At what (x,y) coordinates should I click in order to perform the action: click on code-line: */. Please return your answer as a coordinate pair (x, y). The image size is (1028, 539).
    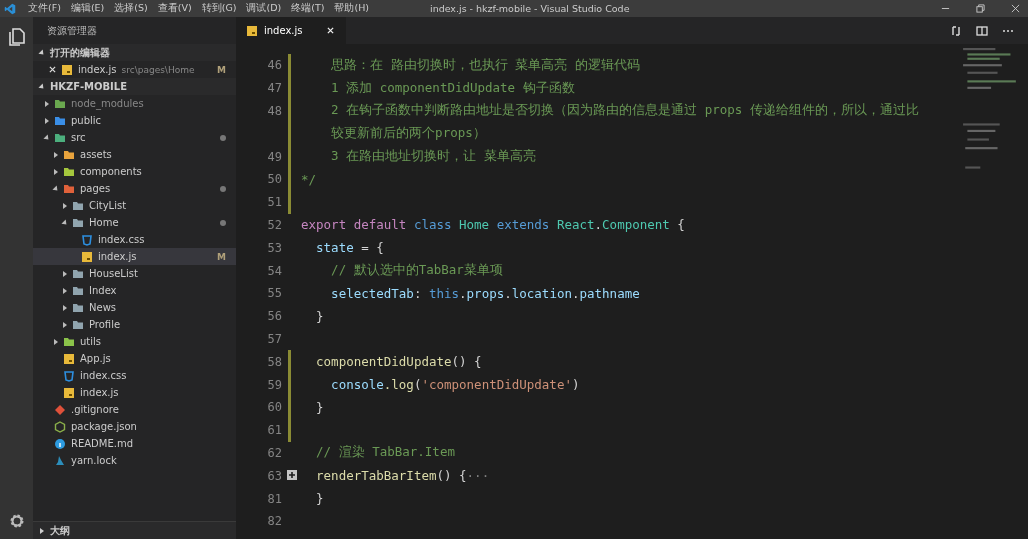
    Looking at the image, I should click on (309, 179).